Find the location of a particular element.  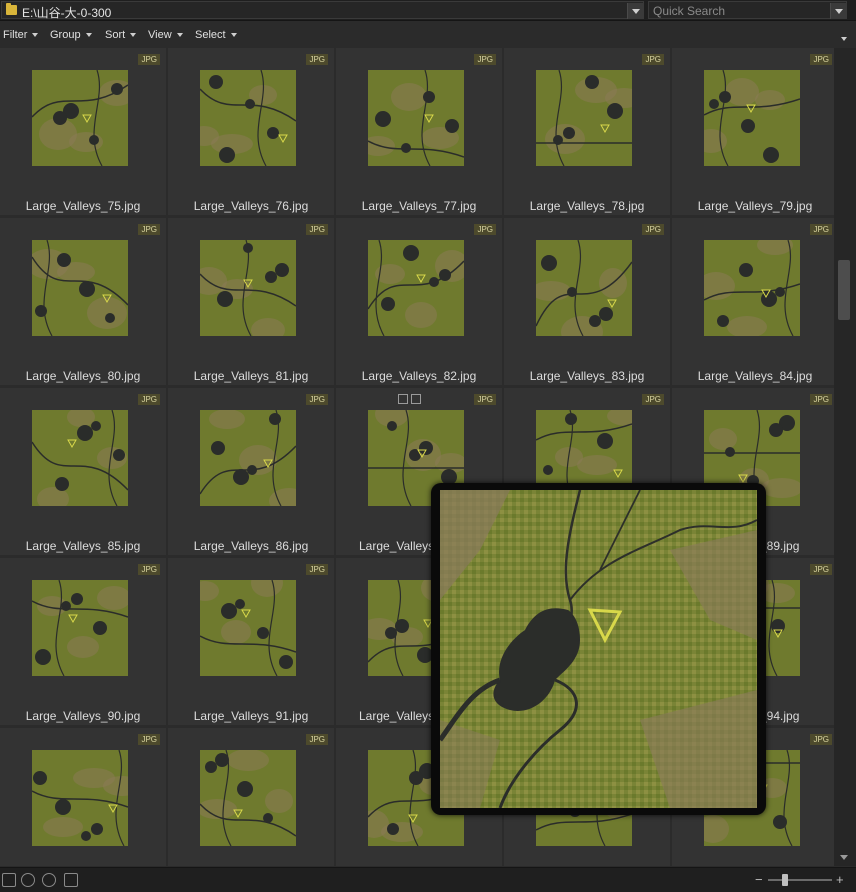

thumbnail-cell: JPG Large_Valleys_90.jpg is located at coordinates (83, 641).